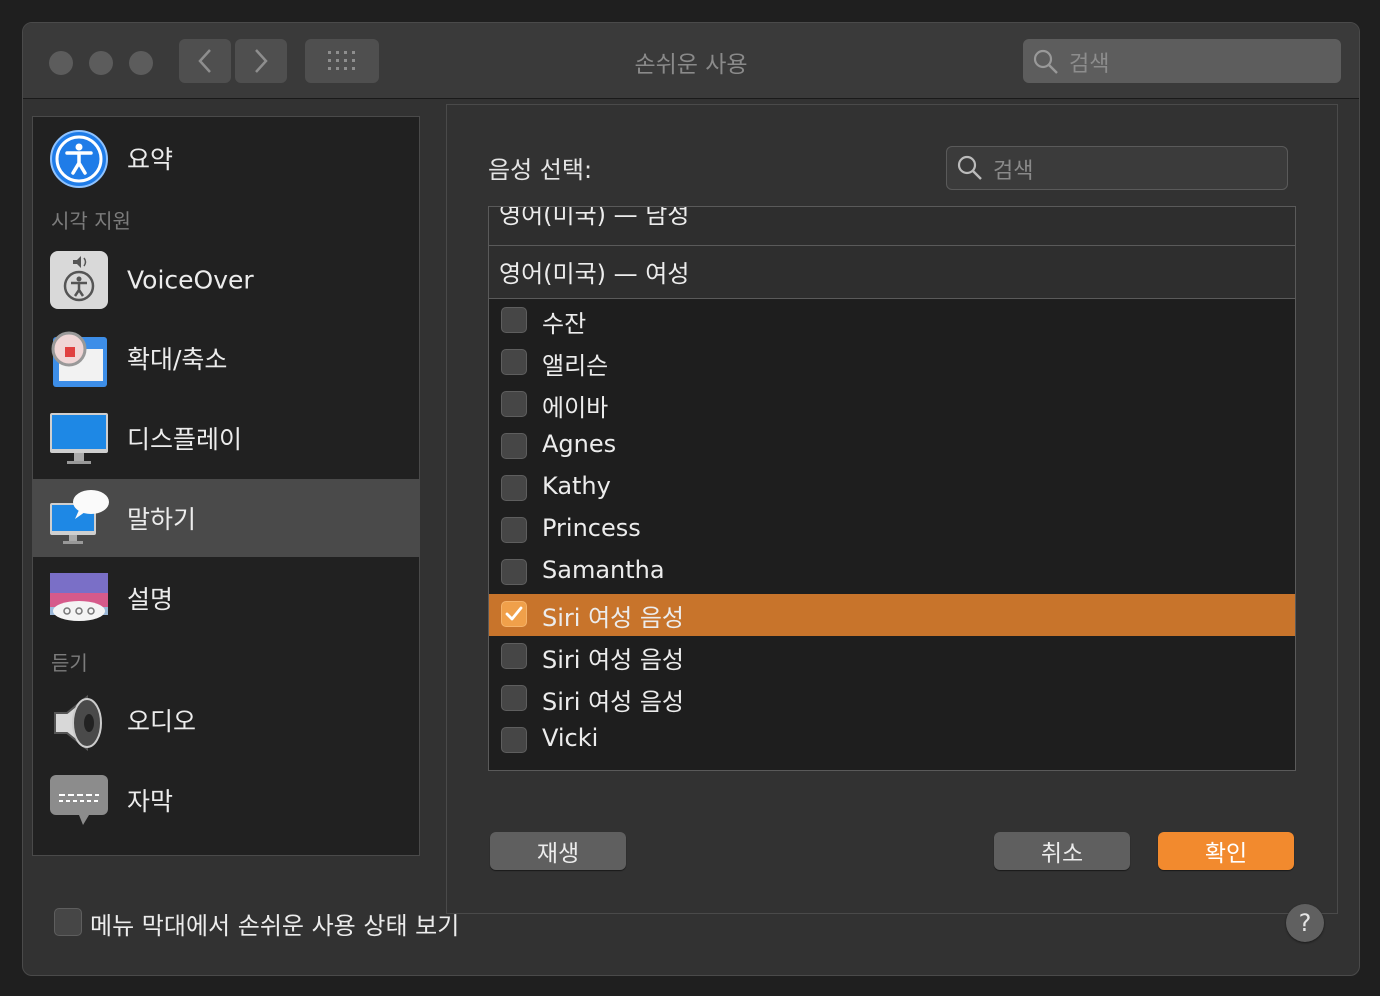 This screenshot has height=996, width=1380. What do you see at coordinates (691, 61) in the screenshot?
I see `title-bar: 손쉬운 사용 검색` at bounding box center [691, 61].